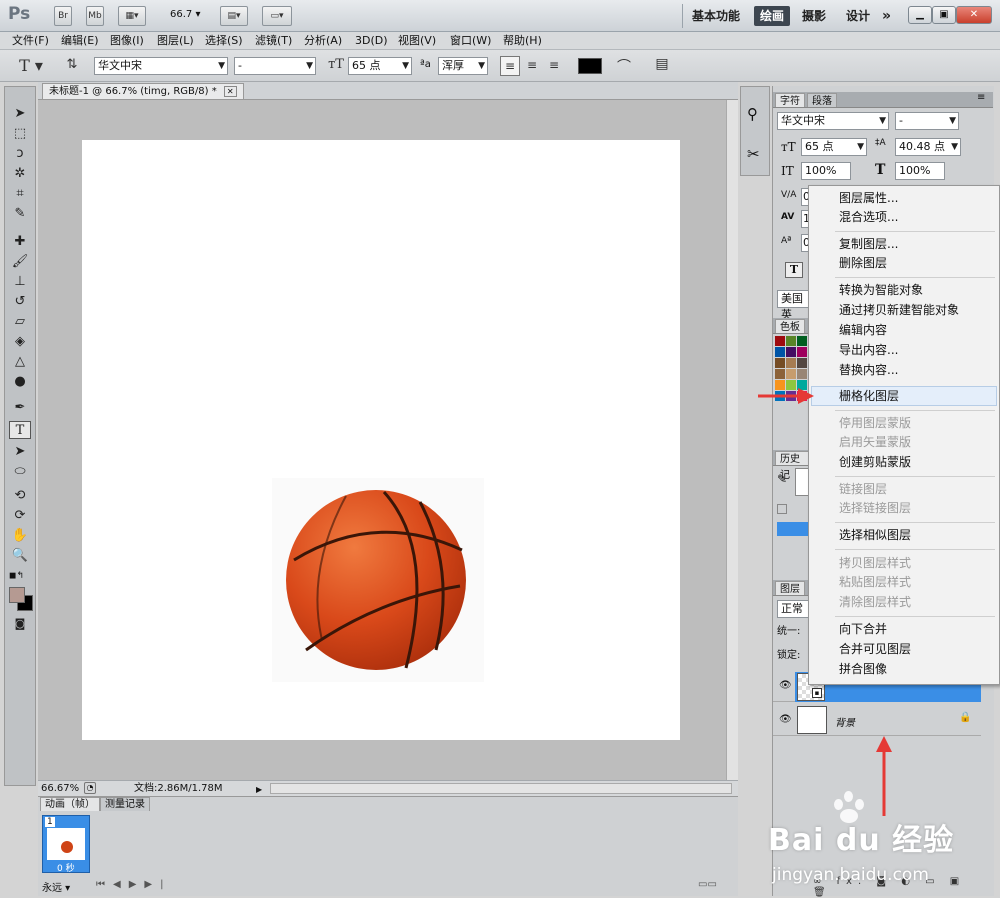  What do you see at coordinates (753, 154) in the screenshot?
I see `clone-source-icon: ✂` at bounding box center [753, 154].